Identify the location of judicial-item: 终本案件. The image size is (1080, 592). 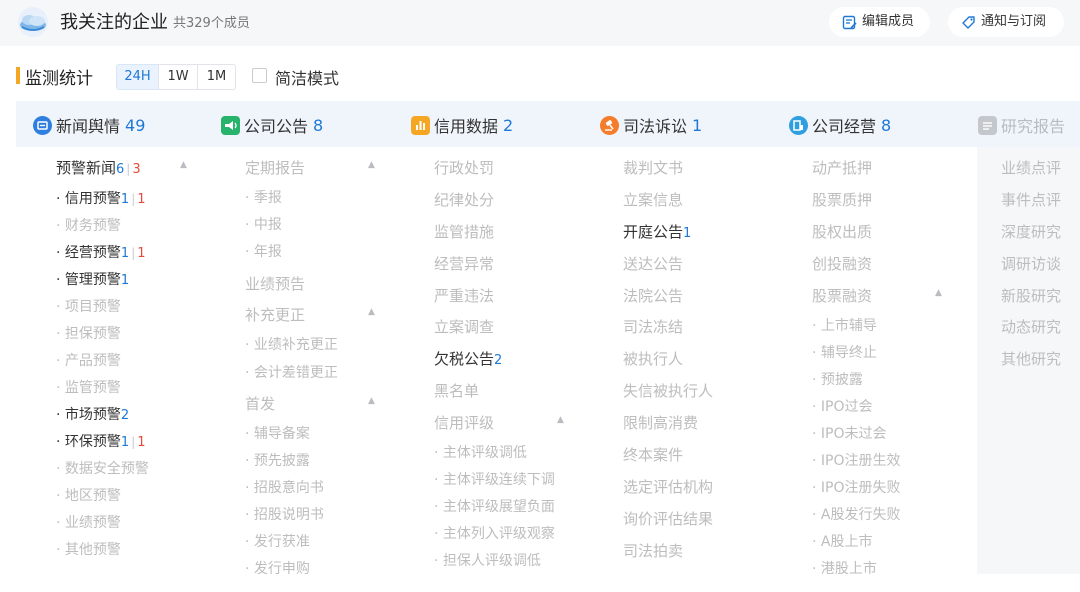
(653, 454).